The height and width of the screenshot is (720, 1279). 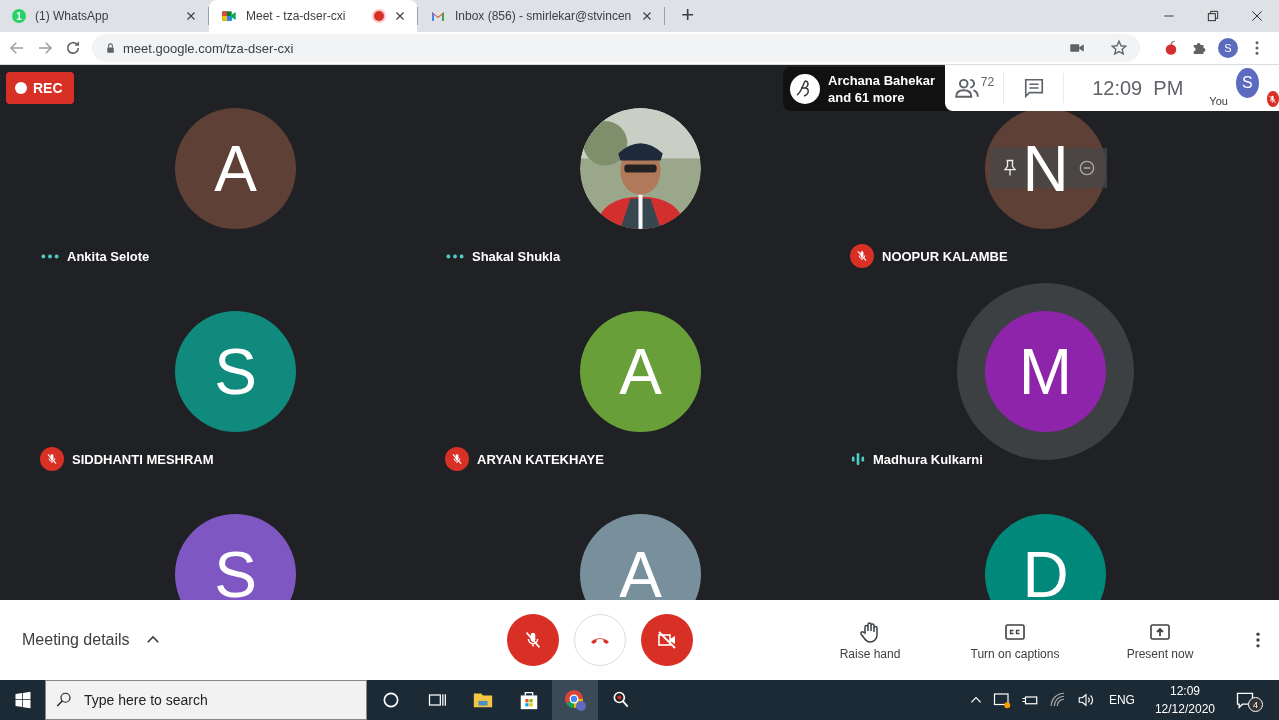 I want to click on recording-badge: REC, so click(x=40, y=88).